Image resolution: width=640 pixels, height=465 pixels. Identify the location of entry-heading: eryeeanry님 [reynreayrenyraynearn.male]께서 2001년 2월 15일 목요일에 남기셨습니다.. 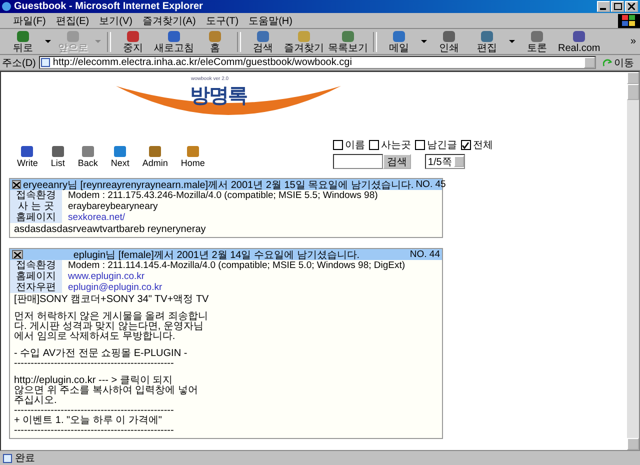
(218, 184).